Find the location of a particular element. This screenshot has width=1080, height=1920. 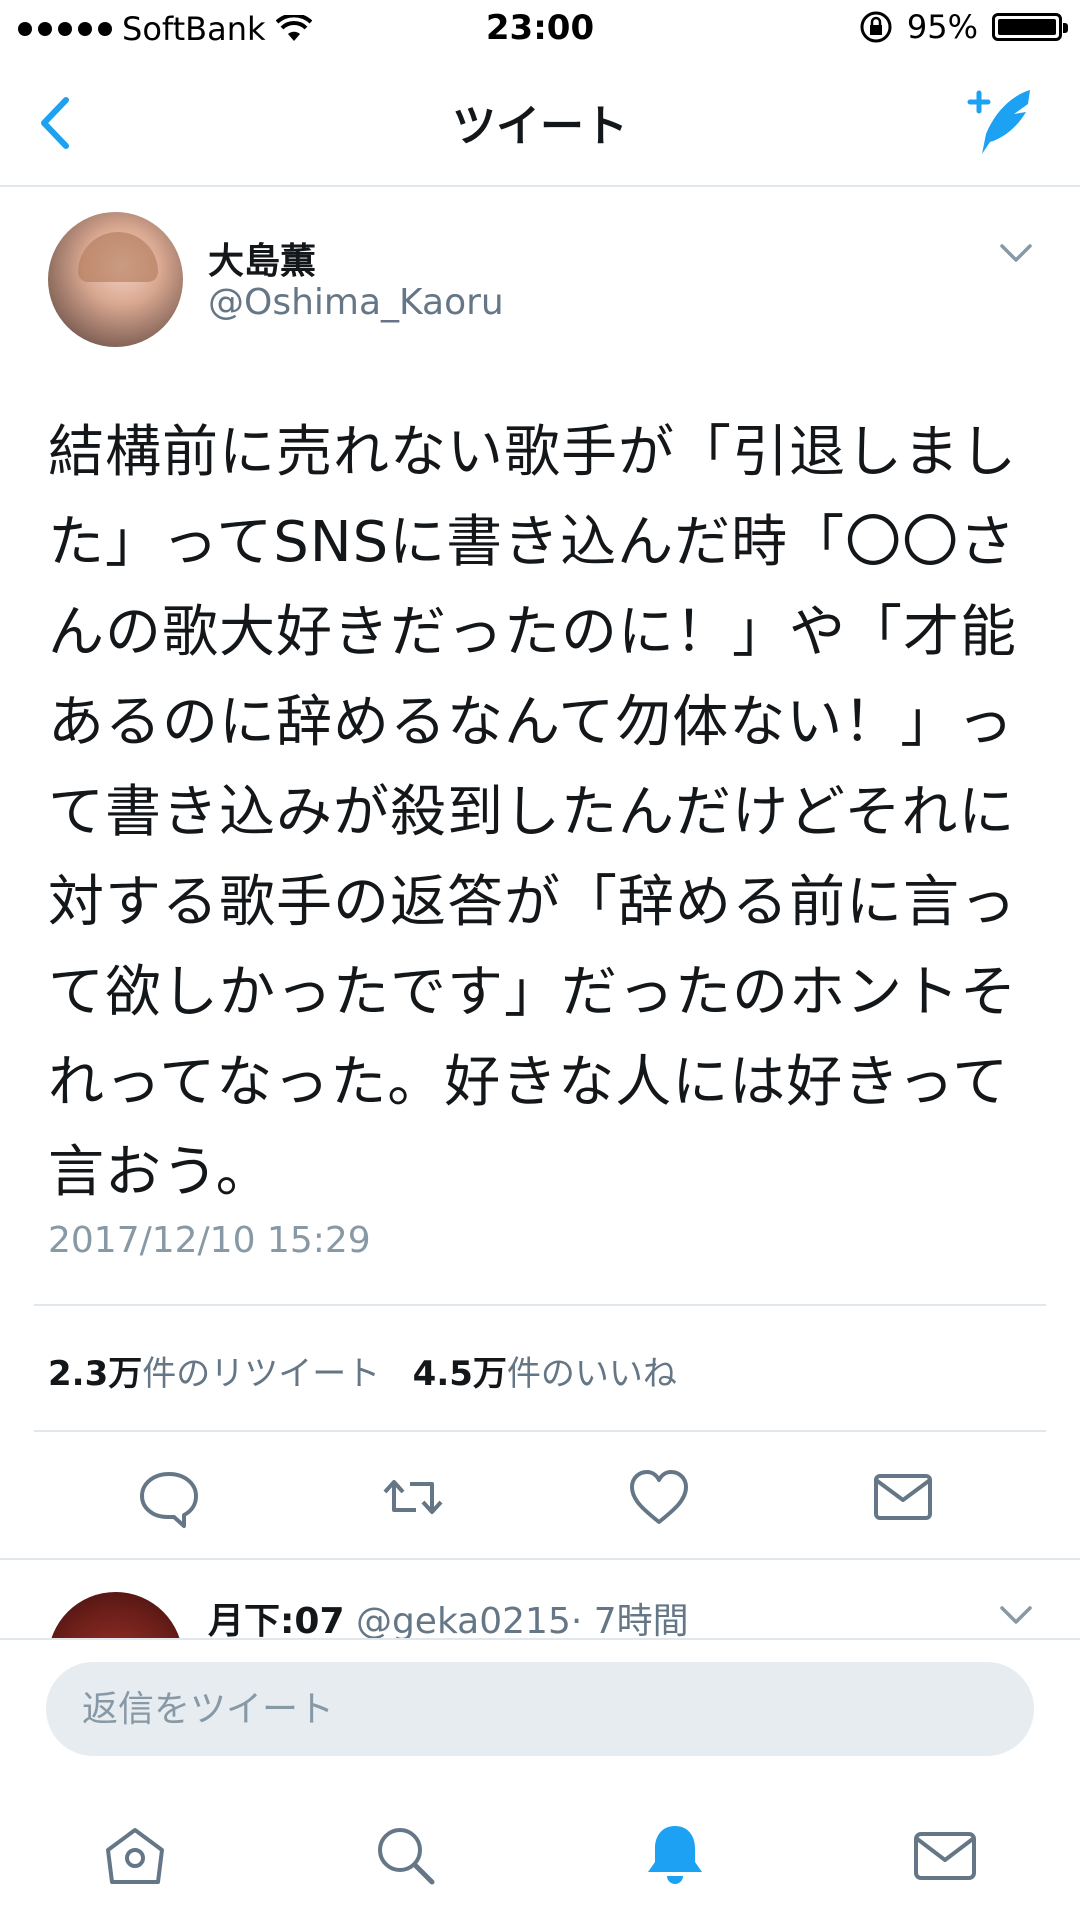

reply-time: · 7時間 is located at coordinates (629, 1621).